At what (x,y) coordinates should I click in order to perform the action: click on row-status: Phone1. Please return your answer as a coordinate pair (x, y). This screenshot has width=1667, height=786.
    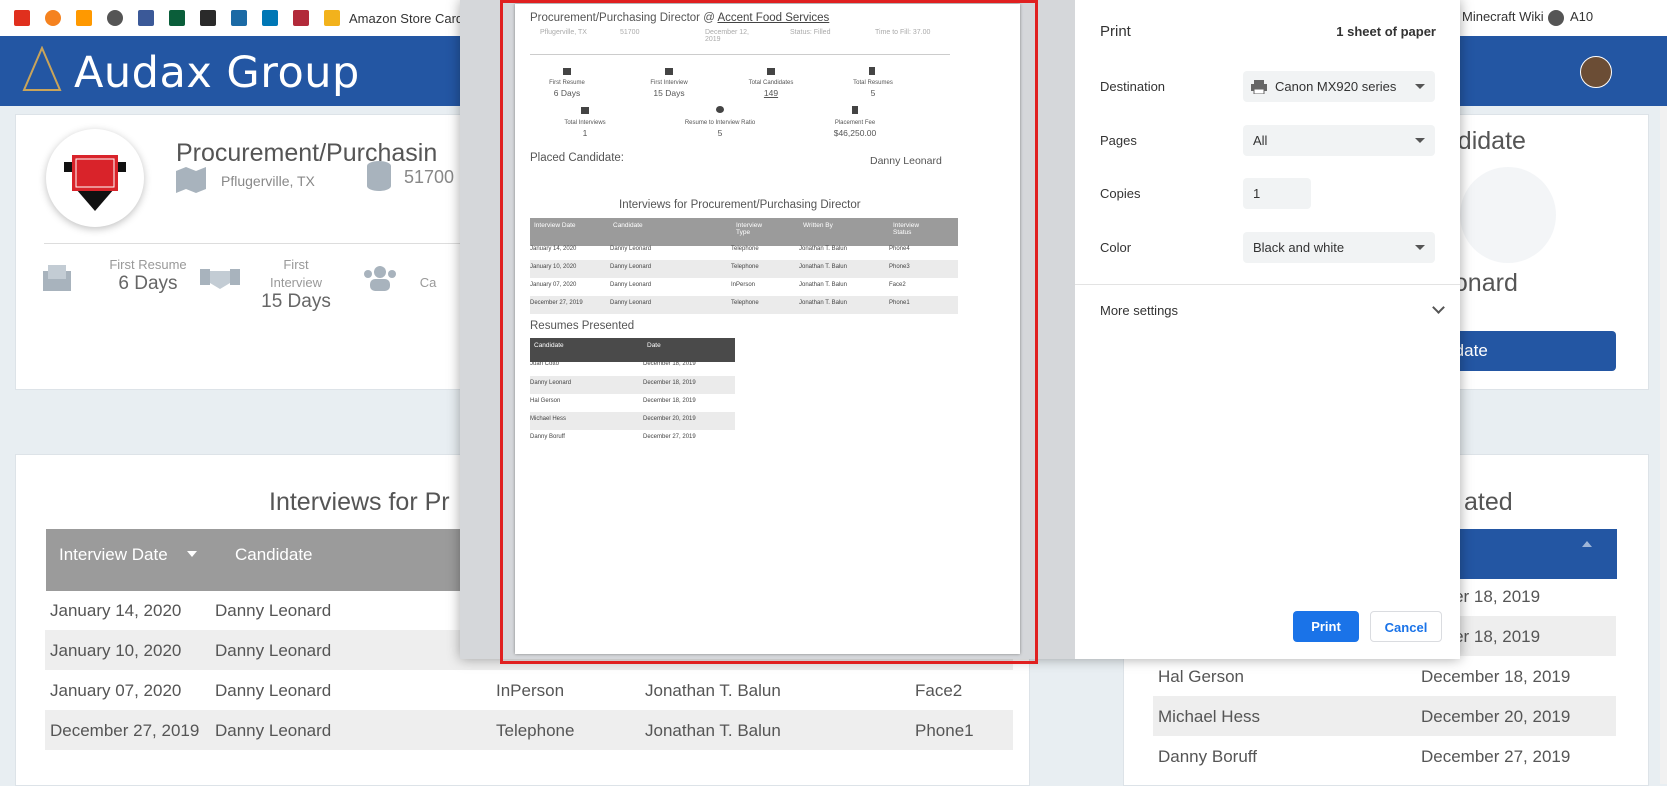
    Looking at the image, I should click on (944, 730).